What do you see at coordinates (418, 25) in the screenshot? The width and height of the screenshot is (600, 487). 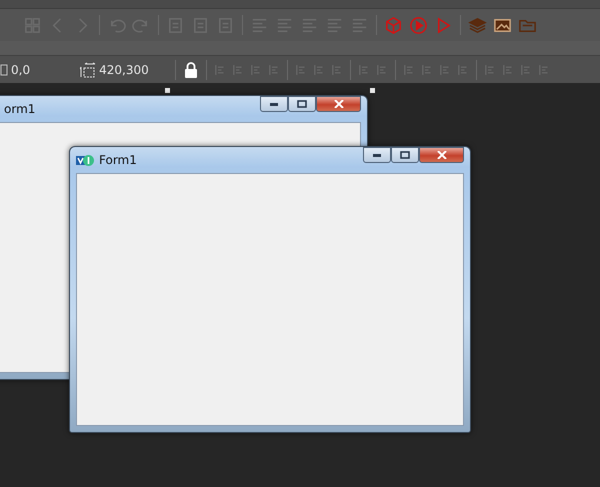 I see `play-circle-icon` at bounding box center [418, 25].